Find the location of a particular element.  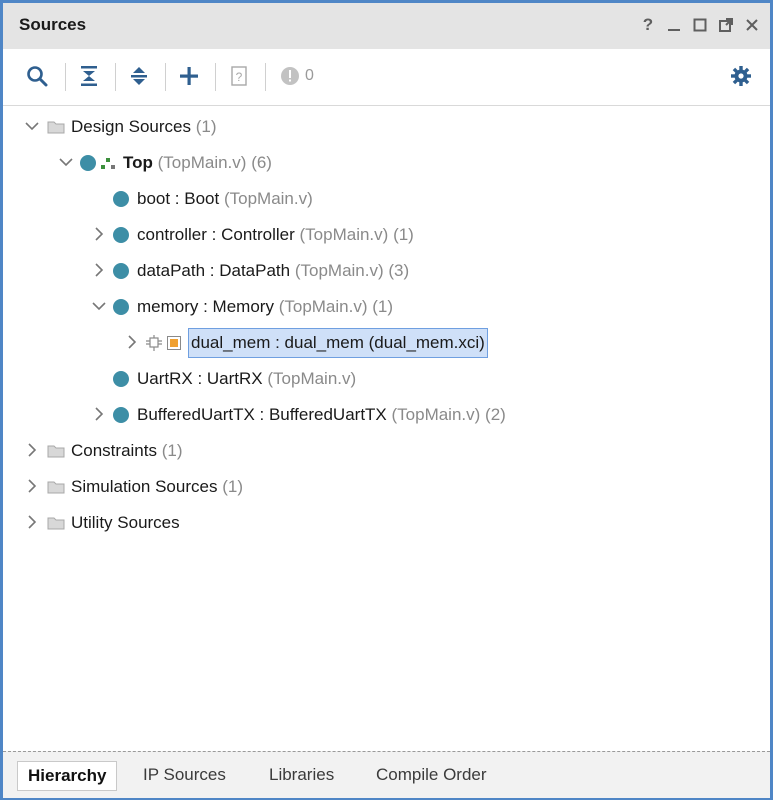

node-label: dataPath : DataPath is located at coordinates (214, 270).